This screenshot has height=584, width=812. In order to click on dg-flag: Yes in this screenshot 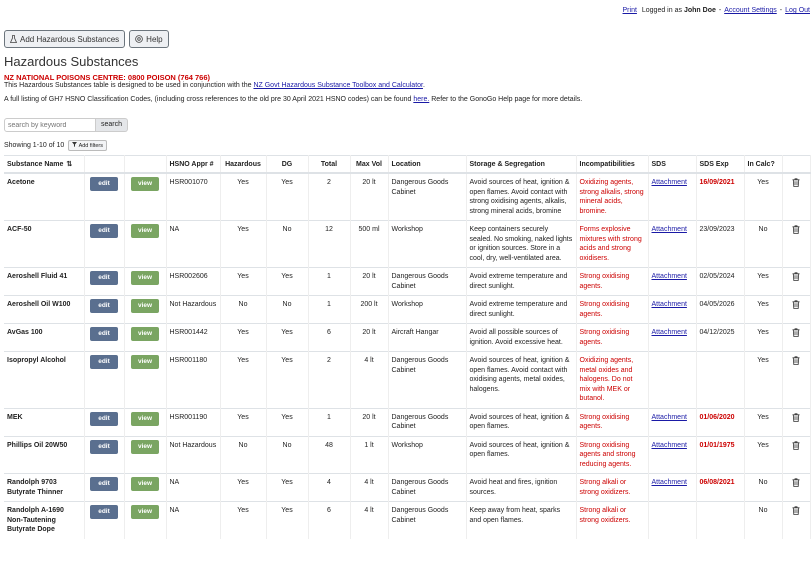, I will do `click(287, 379)`.